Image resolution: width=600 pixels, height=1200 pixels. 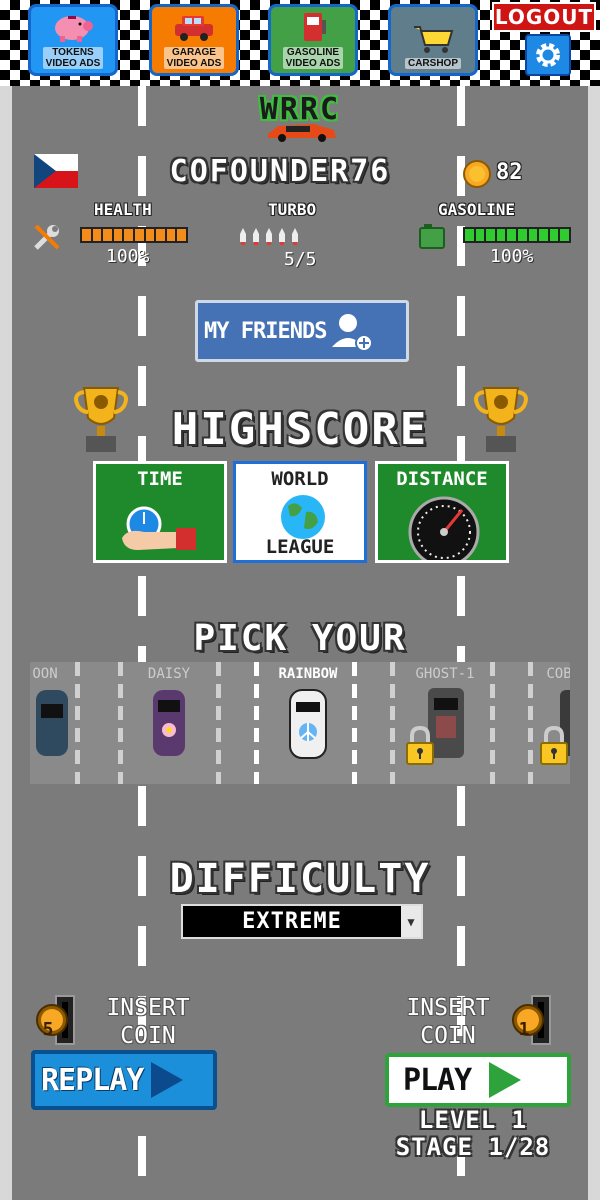 What do you see at coordinates (524, 1029) in the screenshot?
I see `play-coin-cost: 1` at bounding box center [524, 1029].